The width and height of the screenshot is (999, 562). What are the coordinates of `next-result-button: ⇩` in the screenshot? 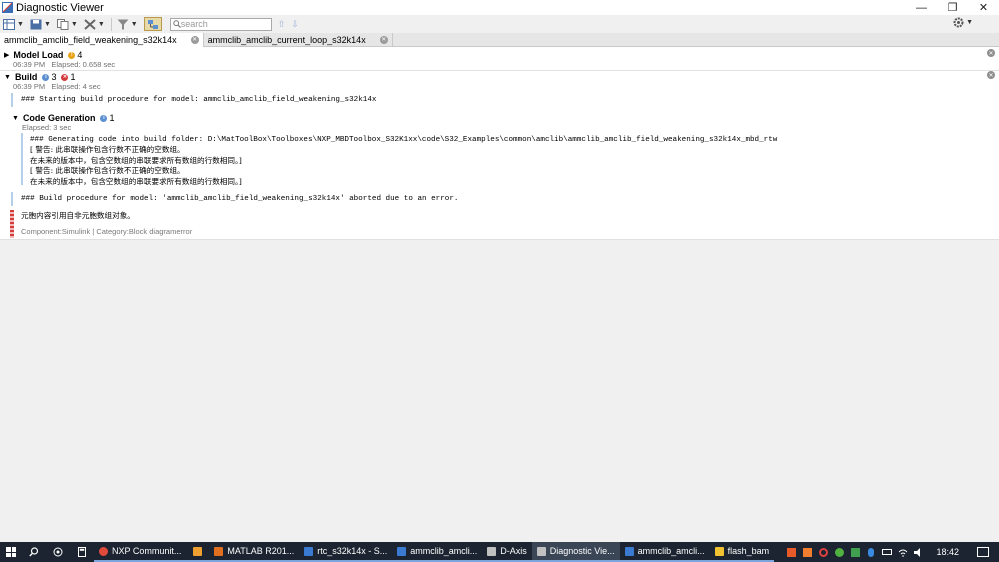 It's located at (295, 24).